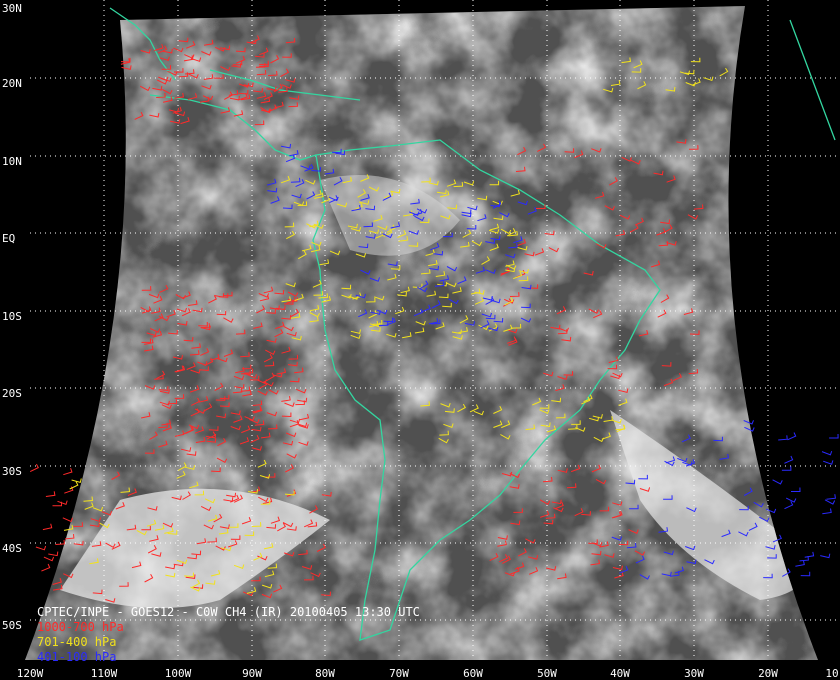 The width and height of the screenshot is (840, 680). What do you see at coordinates (252, 673) in the screenshot?
I see `lon-label: 90W` at bounding box center [252, 673].